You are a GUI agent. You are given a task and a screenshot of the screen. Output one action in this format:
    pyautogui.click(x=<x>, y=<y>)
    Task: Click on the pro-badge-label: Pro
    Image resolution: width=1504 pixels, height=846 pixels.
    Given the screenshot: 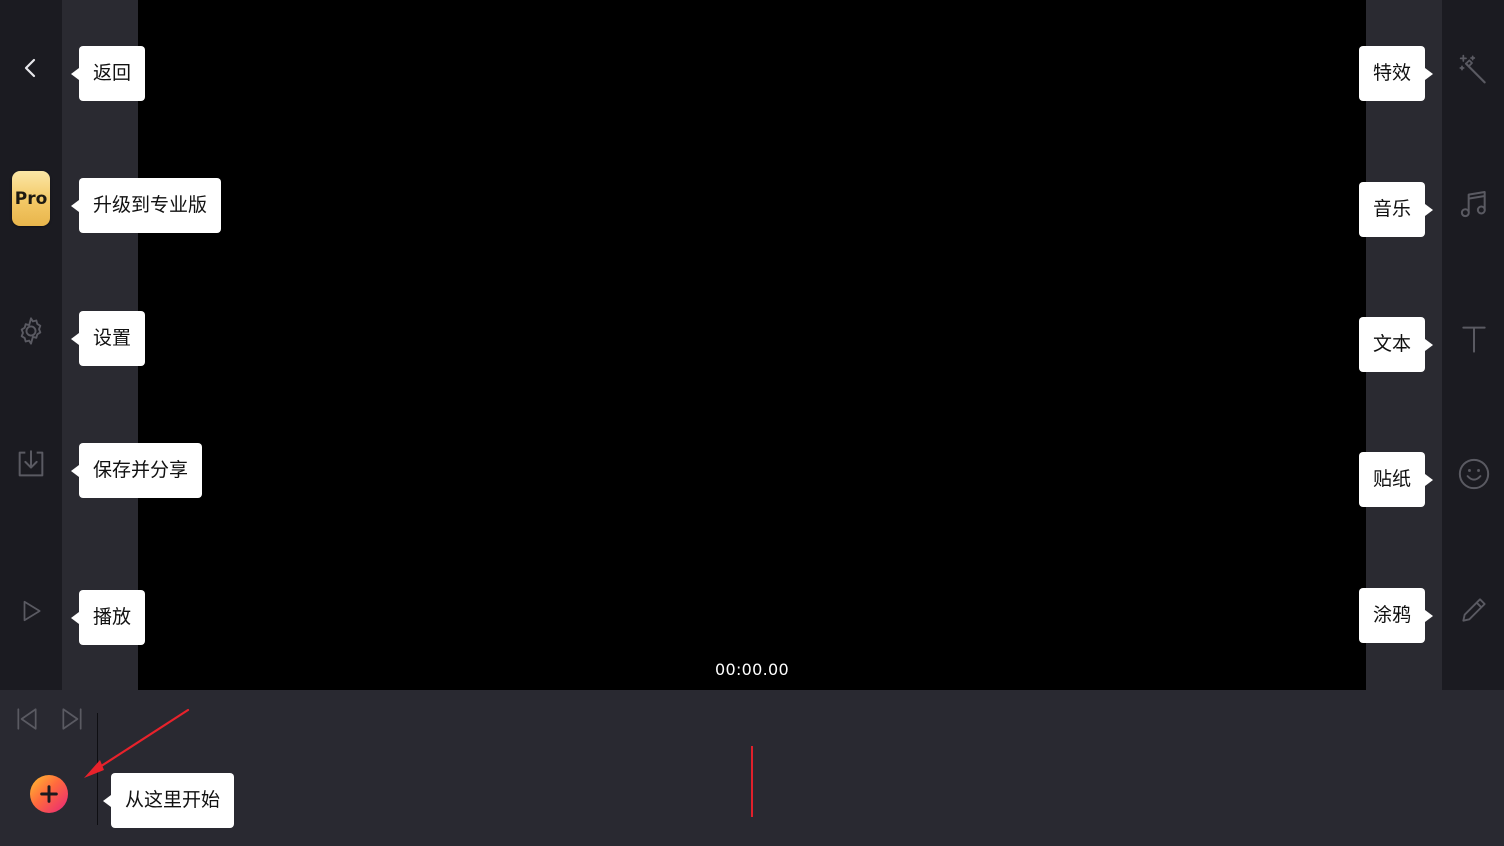 What is the action you would take?
    pyautogui.click(x=31, y=198)
    